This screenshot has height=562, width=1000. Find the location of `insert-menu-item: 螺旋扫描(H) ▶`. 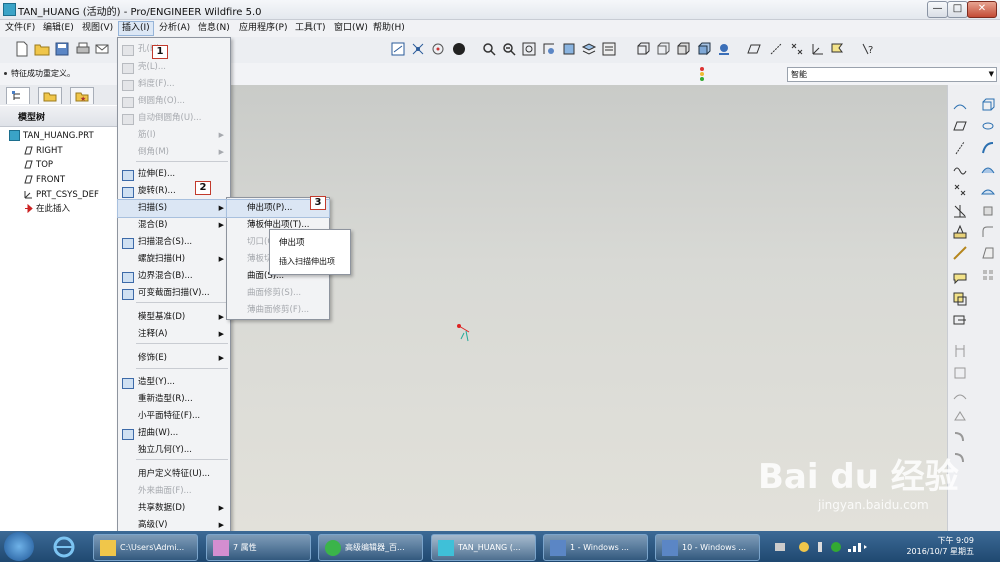

insert-menu-item: 螺旋扫描(H) ▶ is located at coordinates (174, 259).